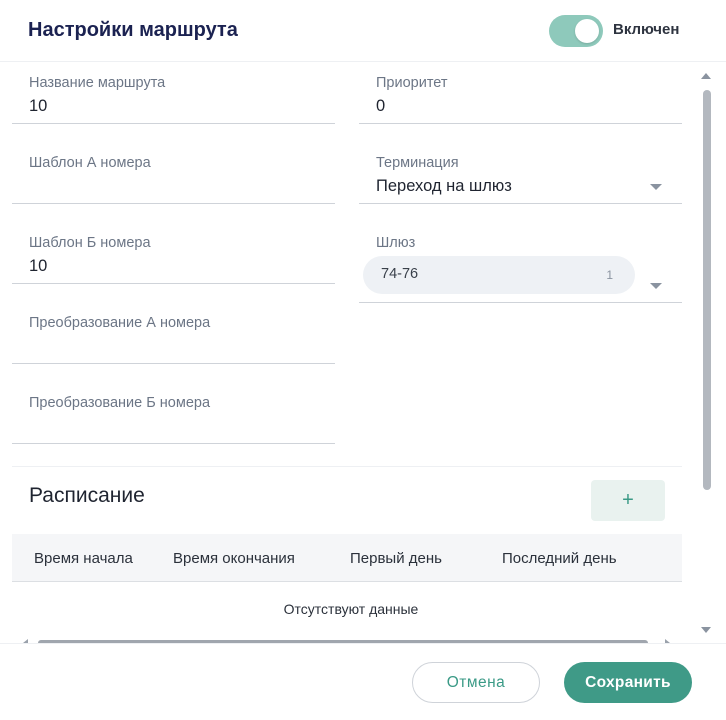 The height and width of the screenshot is (720, 726). What do you see at coordinates (90, 163) in the screenshot?
I see `a-template-label: Шаблон А номера` at bounding box center [90, 163].